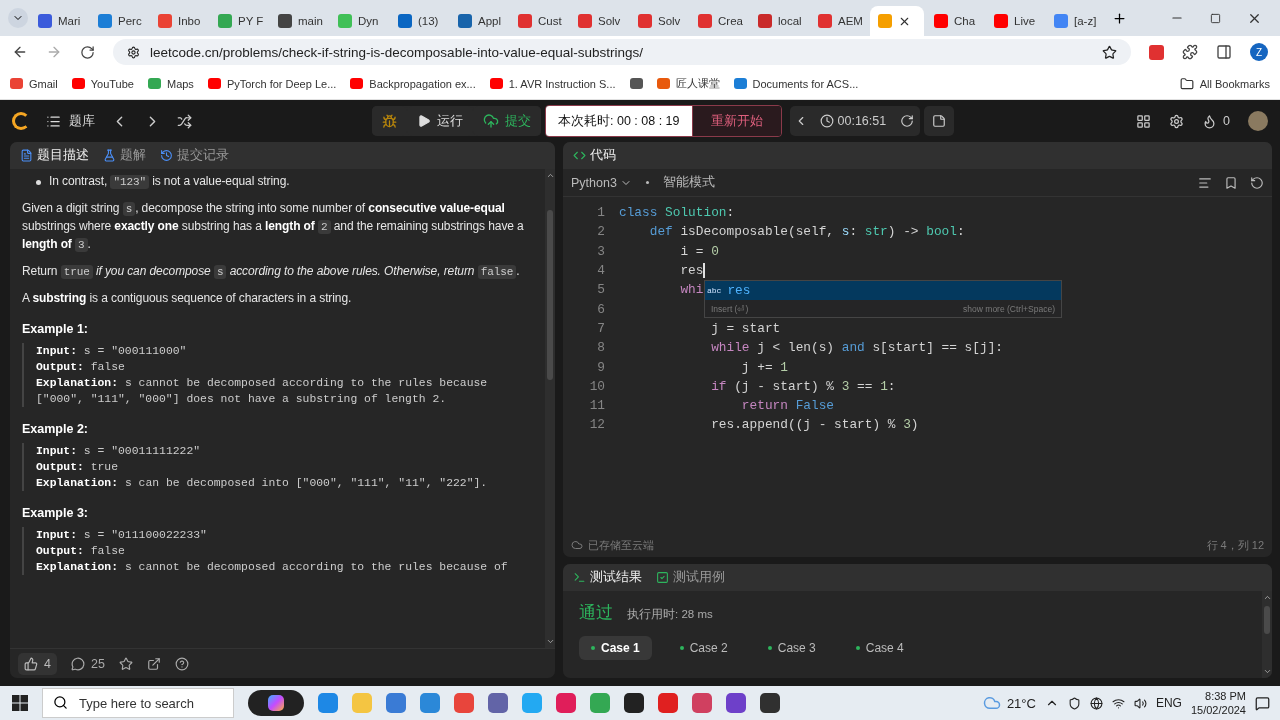 The height and width of the screenshot is (720, 1280). What do you see at coordinates (607, 577) in the screenshot?
I see `panel-tab: 测试结果` at bounding box center [607, 577].